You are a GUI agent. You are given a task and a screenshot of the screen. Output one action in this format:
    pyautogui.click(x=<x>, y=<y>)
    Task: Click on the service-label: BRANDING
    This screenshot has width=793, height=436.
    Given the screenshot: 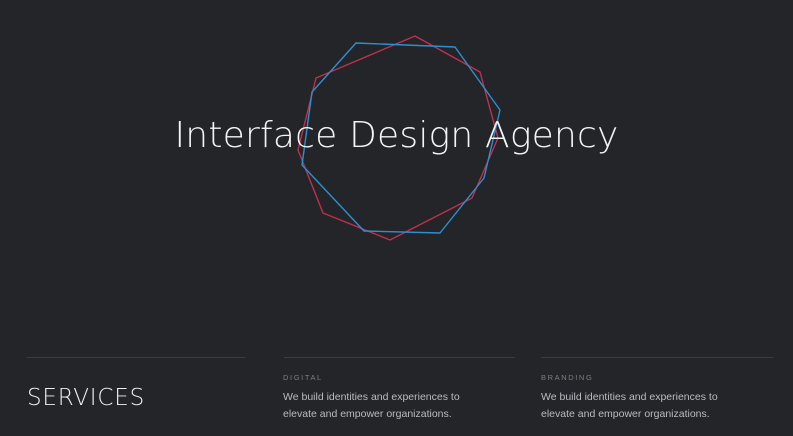 What is the action you would take?
    pyautogui.click(x=567, y=377)
    